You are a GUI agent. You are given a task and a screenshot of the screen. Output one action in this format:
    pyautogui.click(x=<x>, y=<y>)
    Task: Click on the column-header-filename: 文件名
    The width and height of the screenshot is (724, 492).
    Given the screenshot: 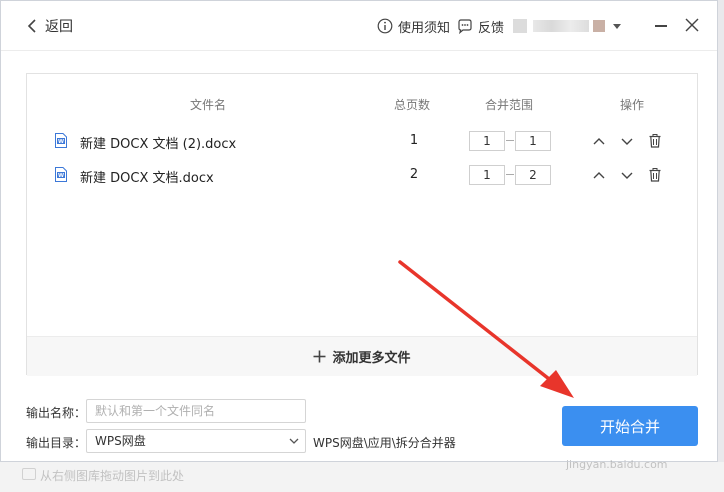 What is the action you would take?
    pyautogui.click(x=207, y=105)
    